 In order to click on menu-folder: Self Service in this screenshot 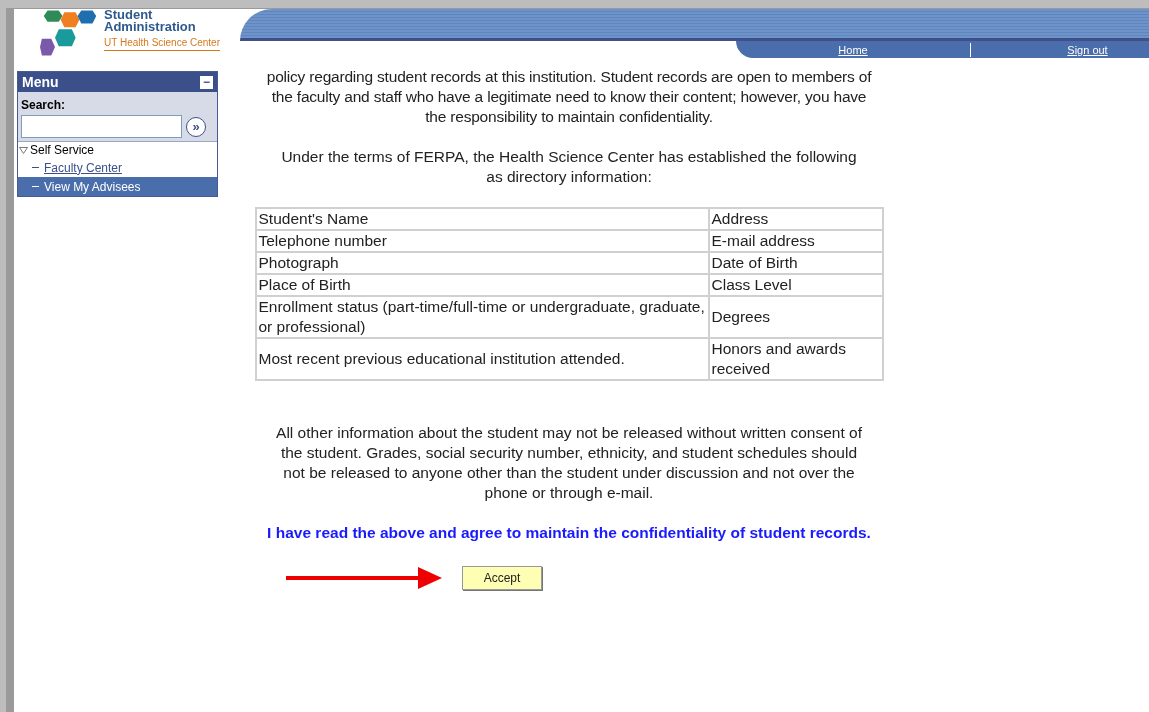, I will do `click(62, 150)`.